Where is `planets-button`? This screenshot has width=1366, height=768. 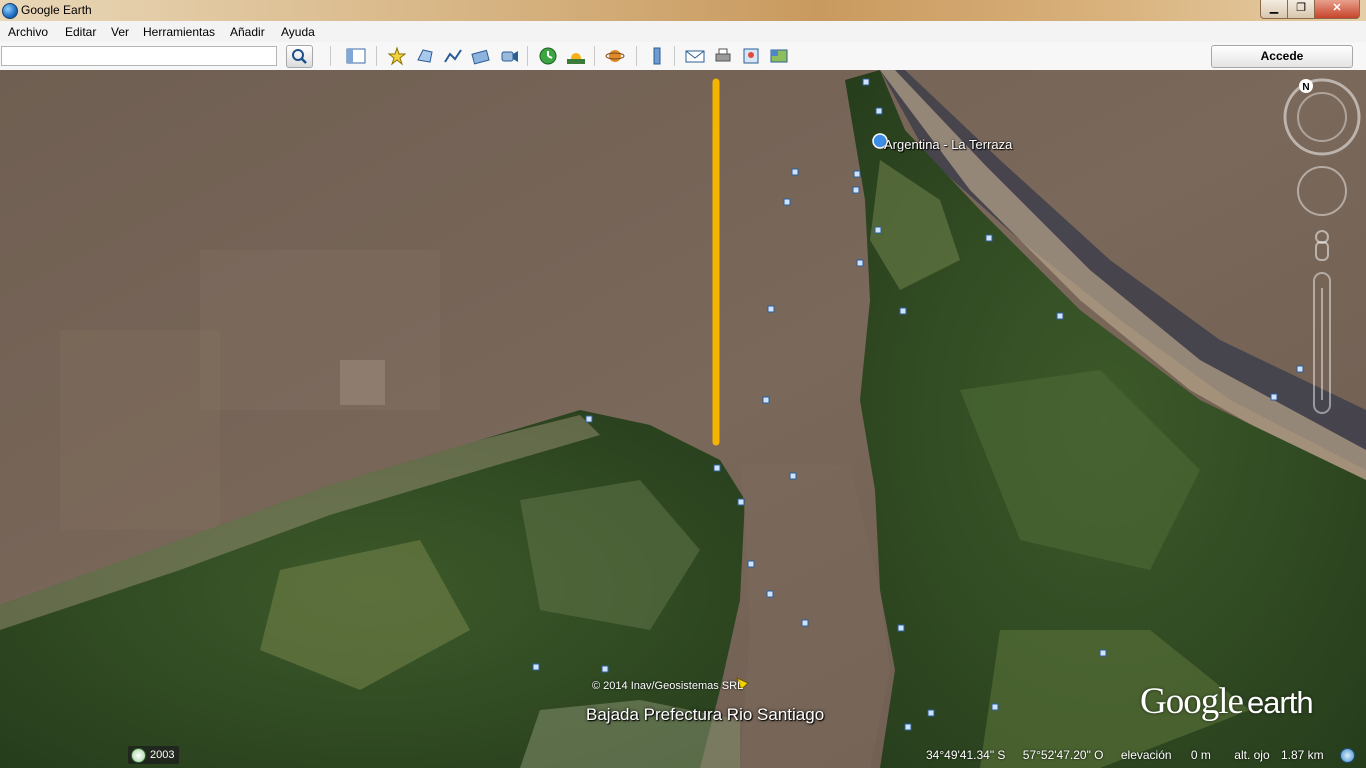
planets-button is located at coordinates (616, 56).